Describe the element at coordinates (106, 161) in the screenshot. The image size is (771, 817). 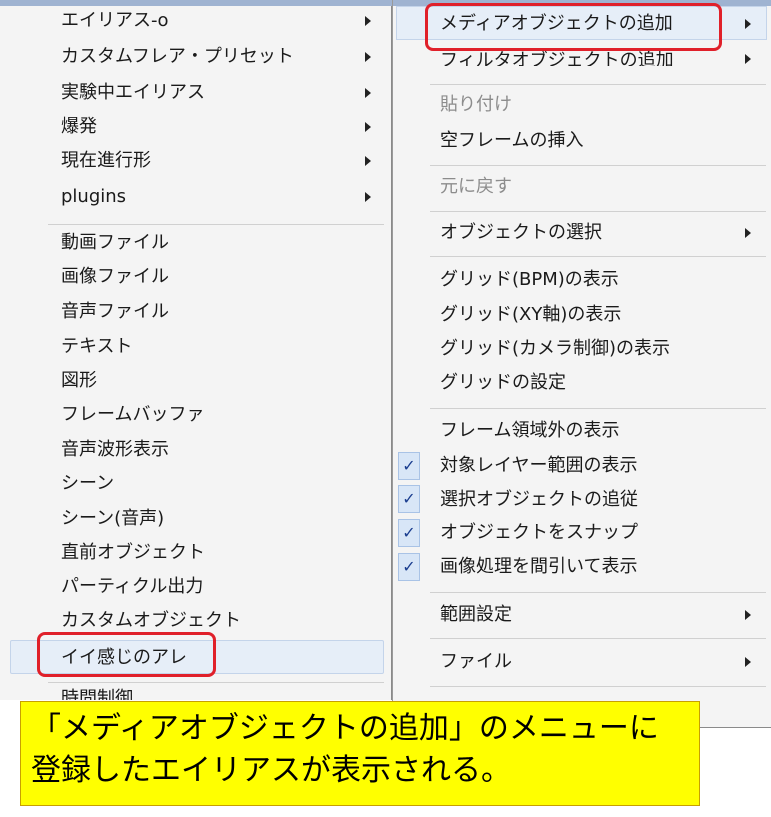
I see `menu-item-in-progress: 現在進行形` at that location.